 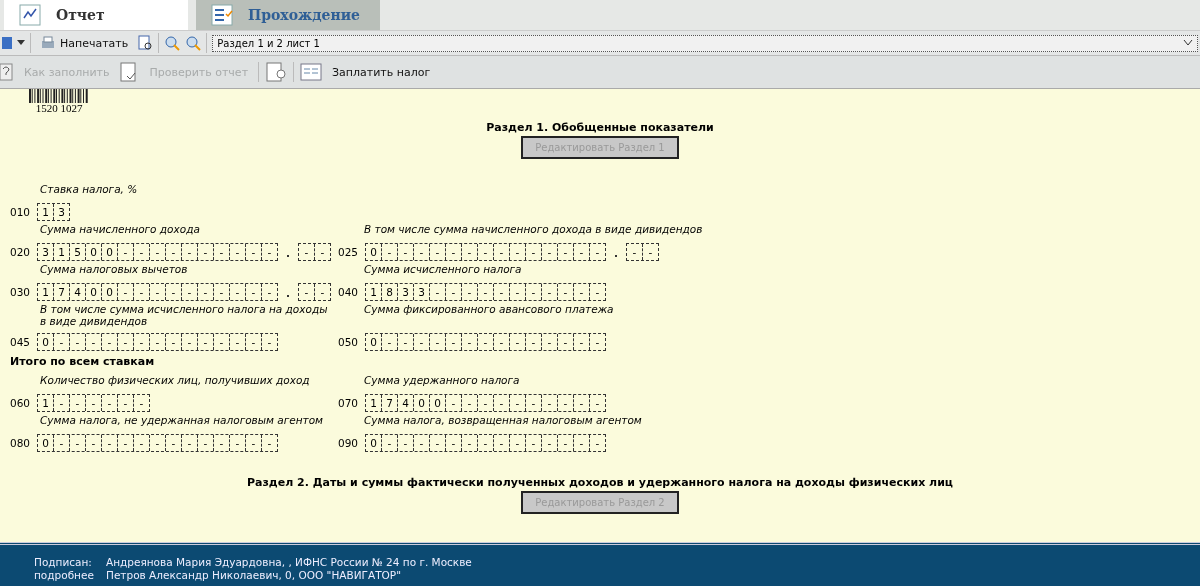 What do you see at coordinates (84, 43) in the screenshot?
I see `print-button: Напечатать` at bounding box center [84, 43].